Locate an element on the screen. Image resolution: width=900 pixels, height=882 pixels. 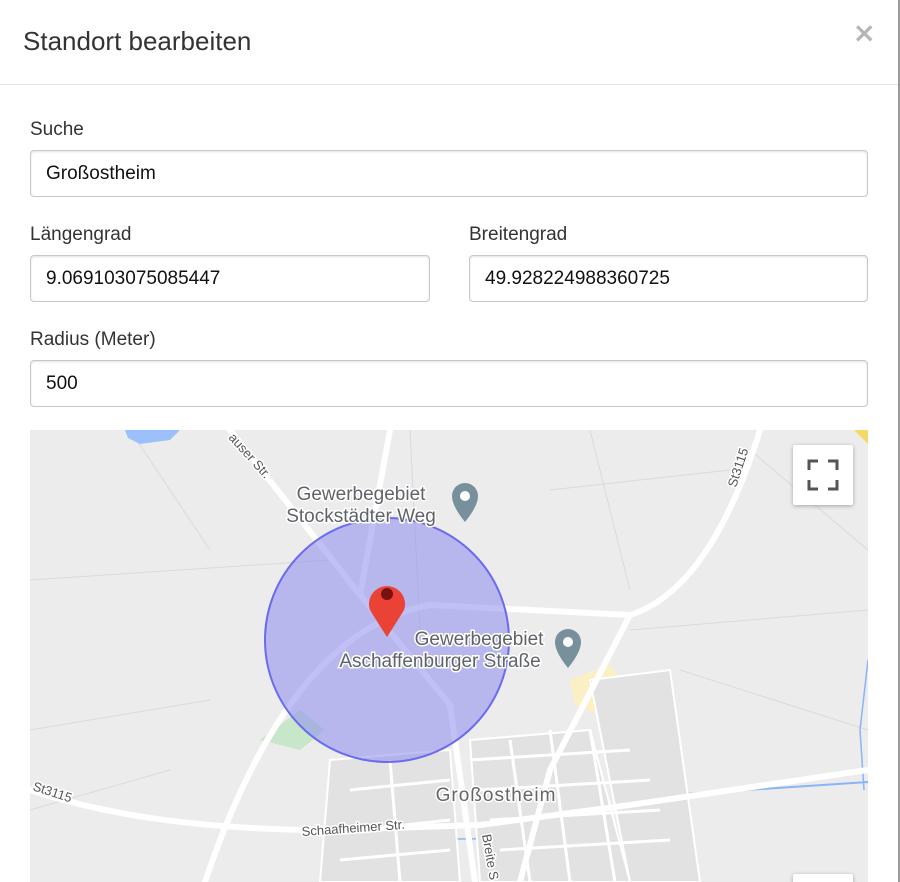
town-label: Großostheim is located at coordinates (496, 795).